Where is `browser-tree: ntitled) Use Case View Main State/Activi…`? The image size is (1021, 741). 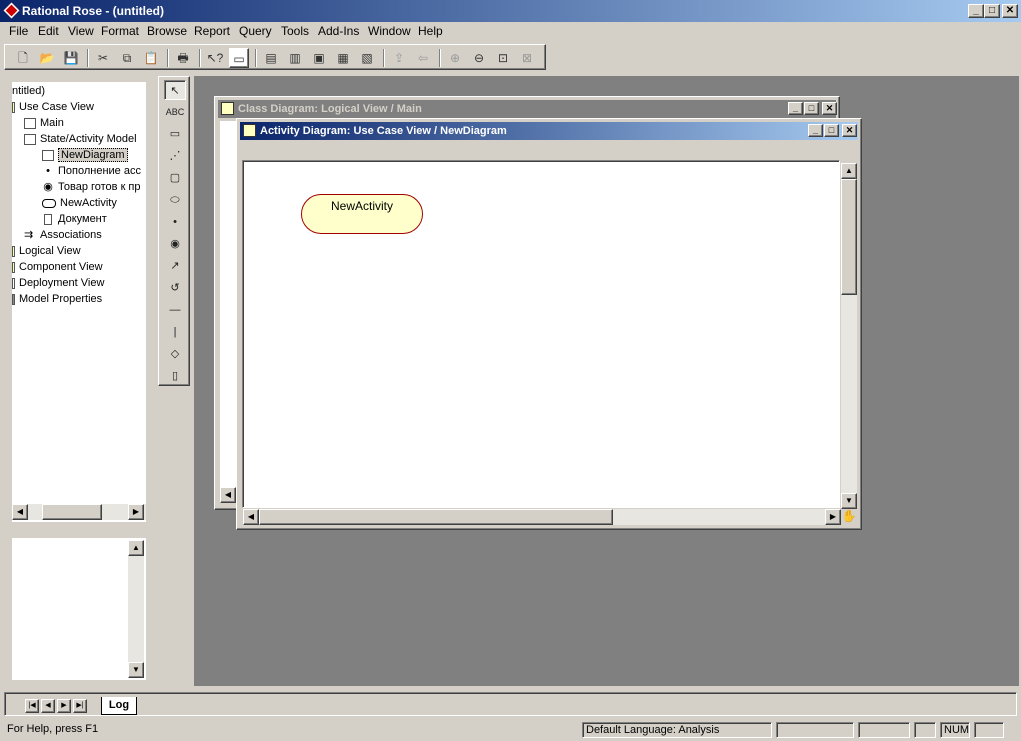 browser-tree: ntitled) Use Case View Main State/Activi… is located at coordinates (79, 302).